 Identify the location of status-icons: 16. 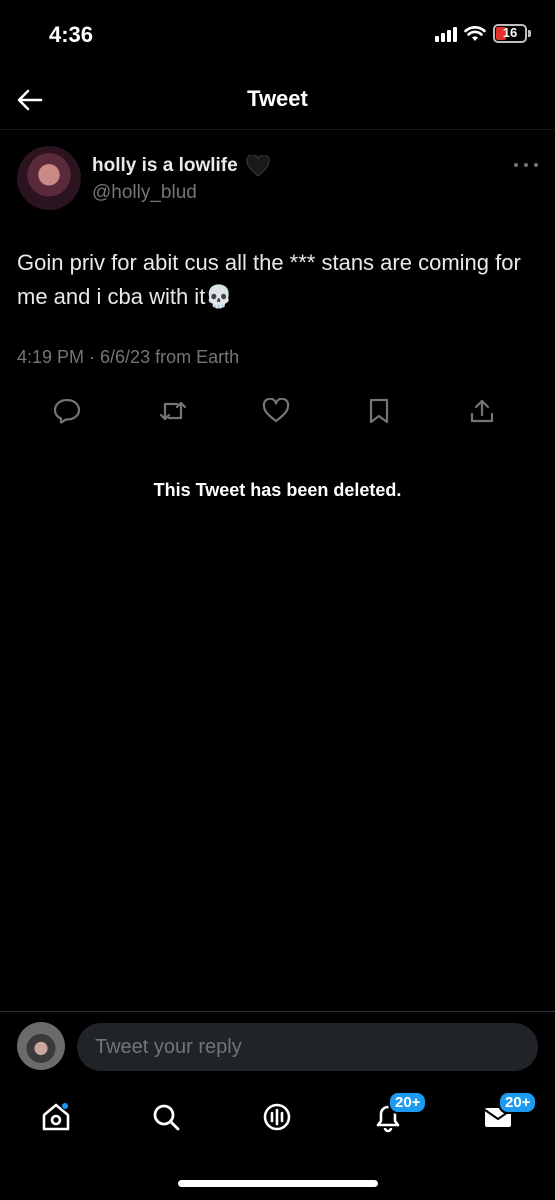
(483, 33).